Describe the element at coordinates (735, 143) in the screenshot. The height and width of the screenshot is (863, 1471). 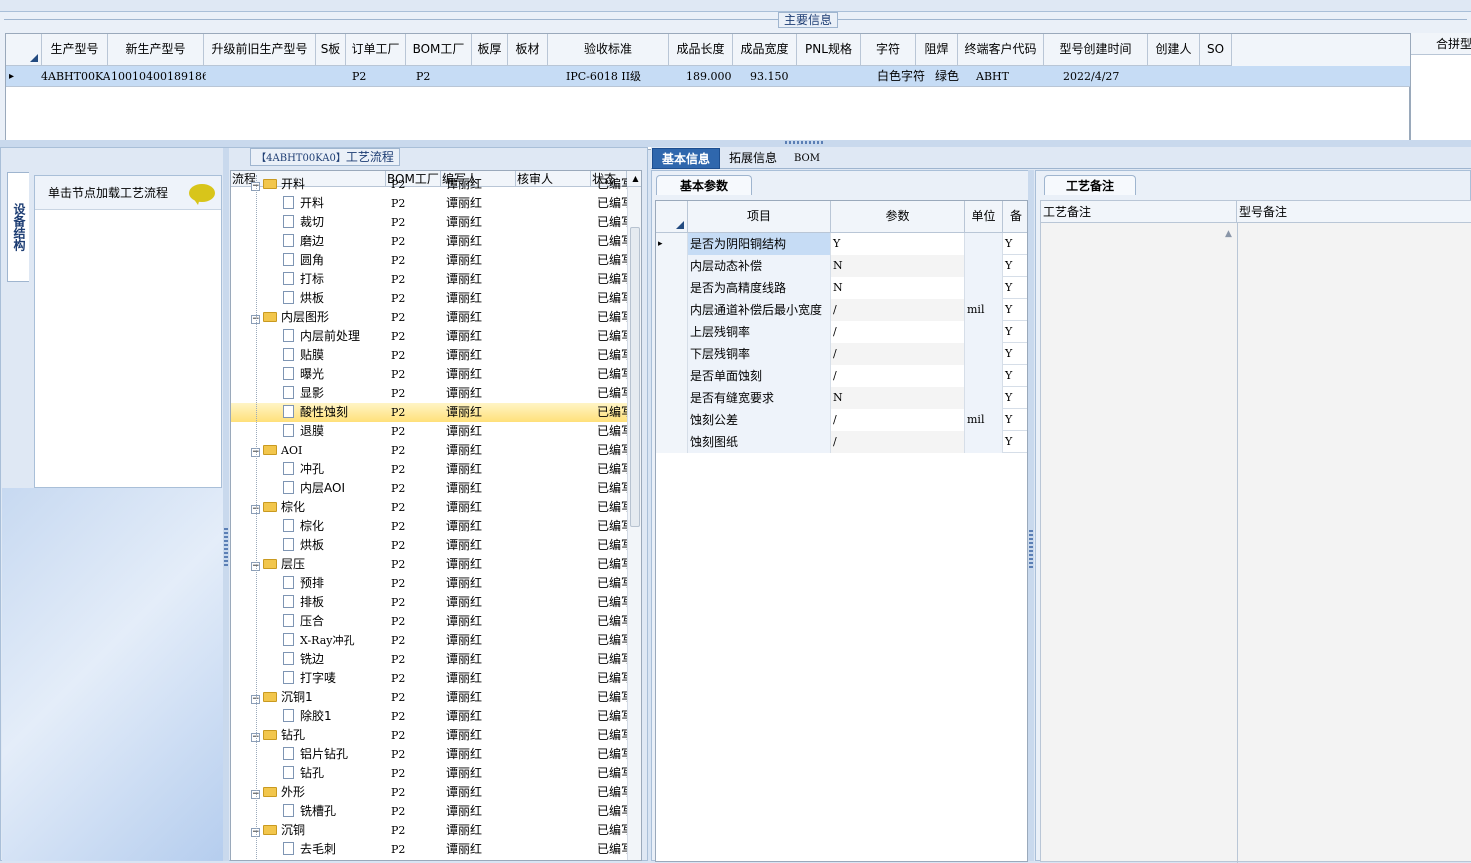
I see `horizontal-splitter` at that location.